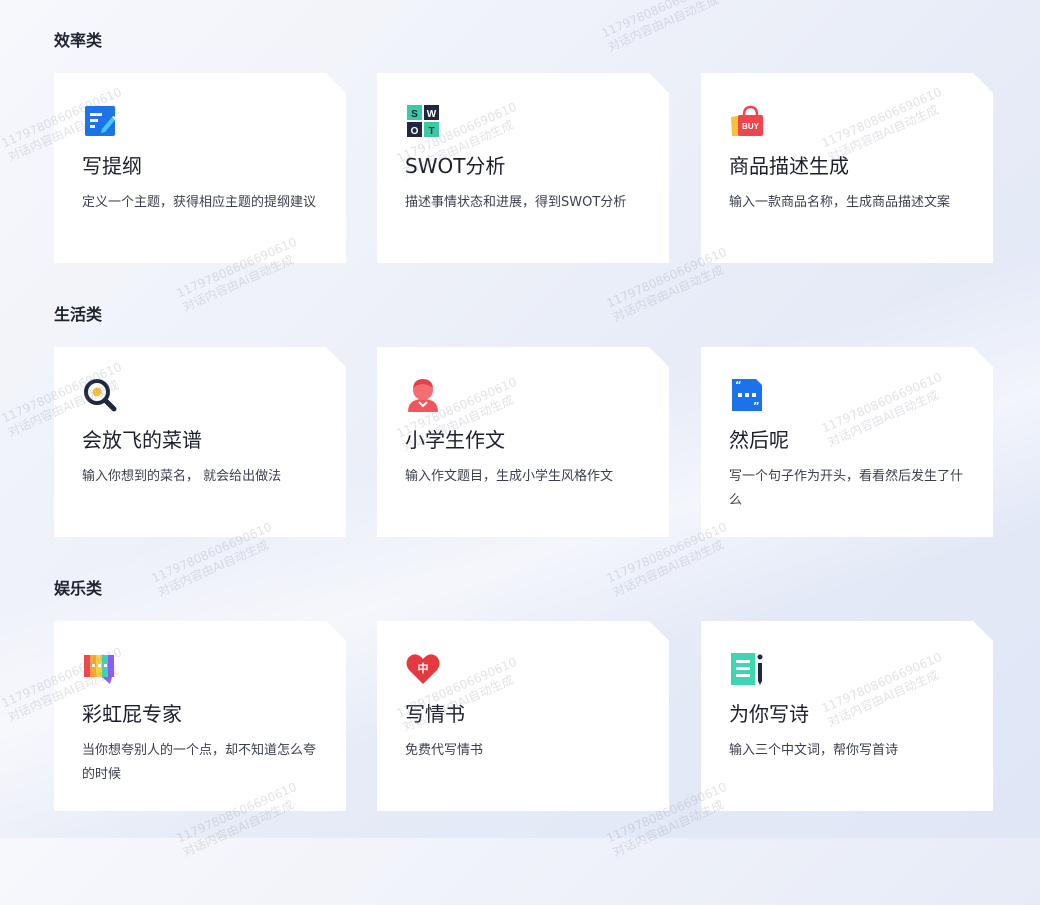  I want to click on card-description: 输入作文题目，生成小学生风格作文, so click(509, 476).